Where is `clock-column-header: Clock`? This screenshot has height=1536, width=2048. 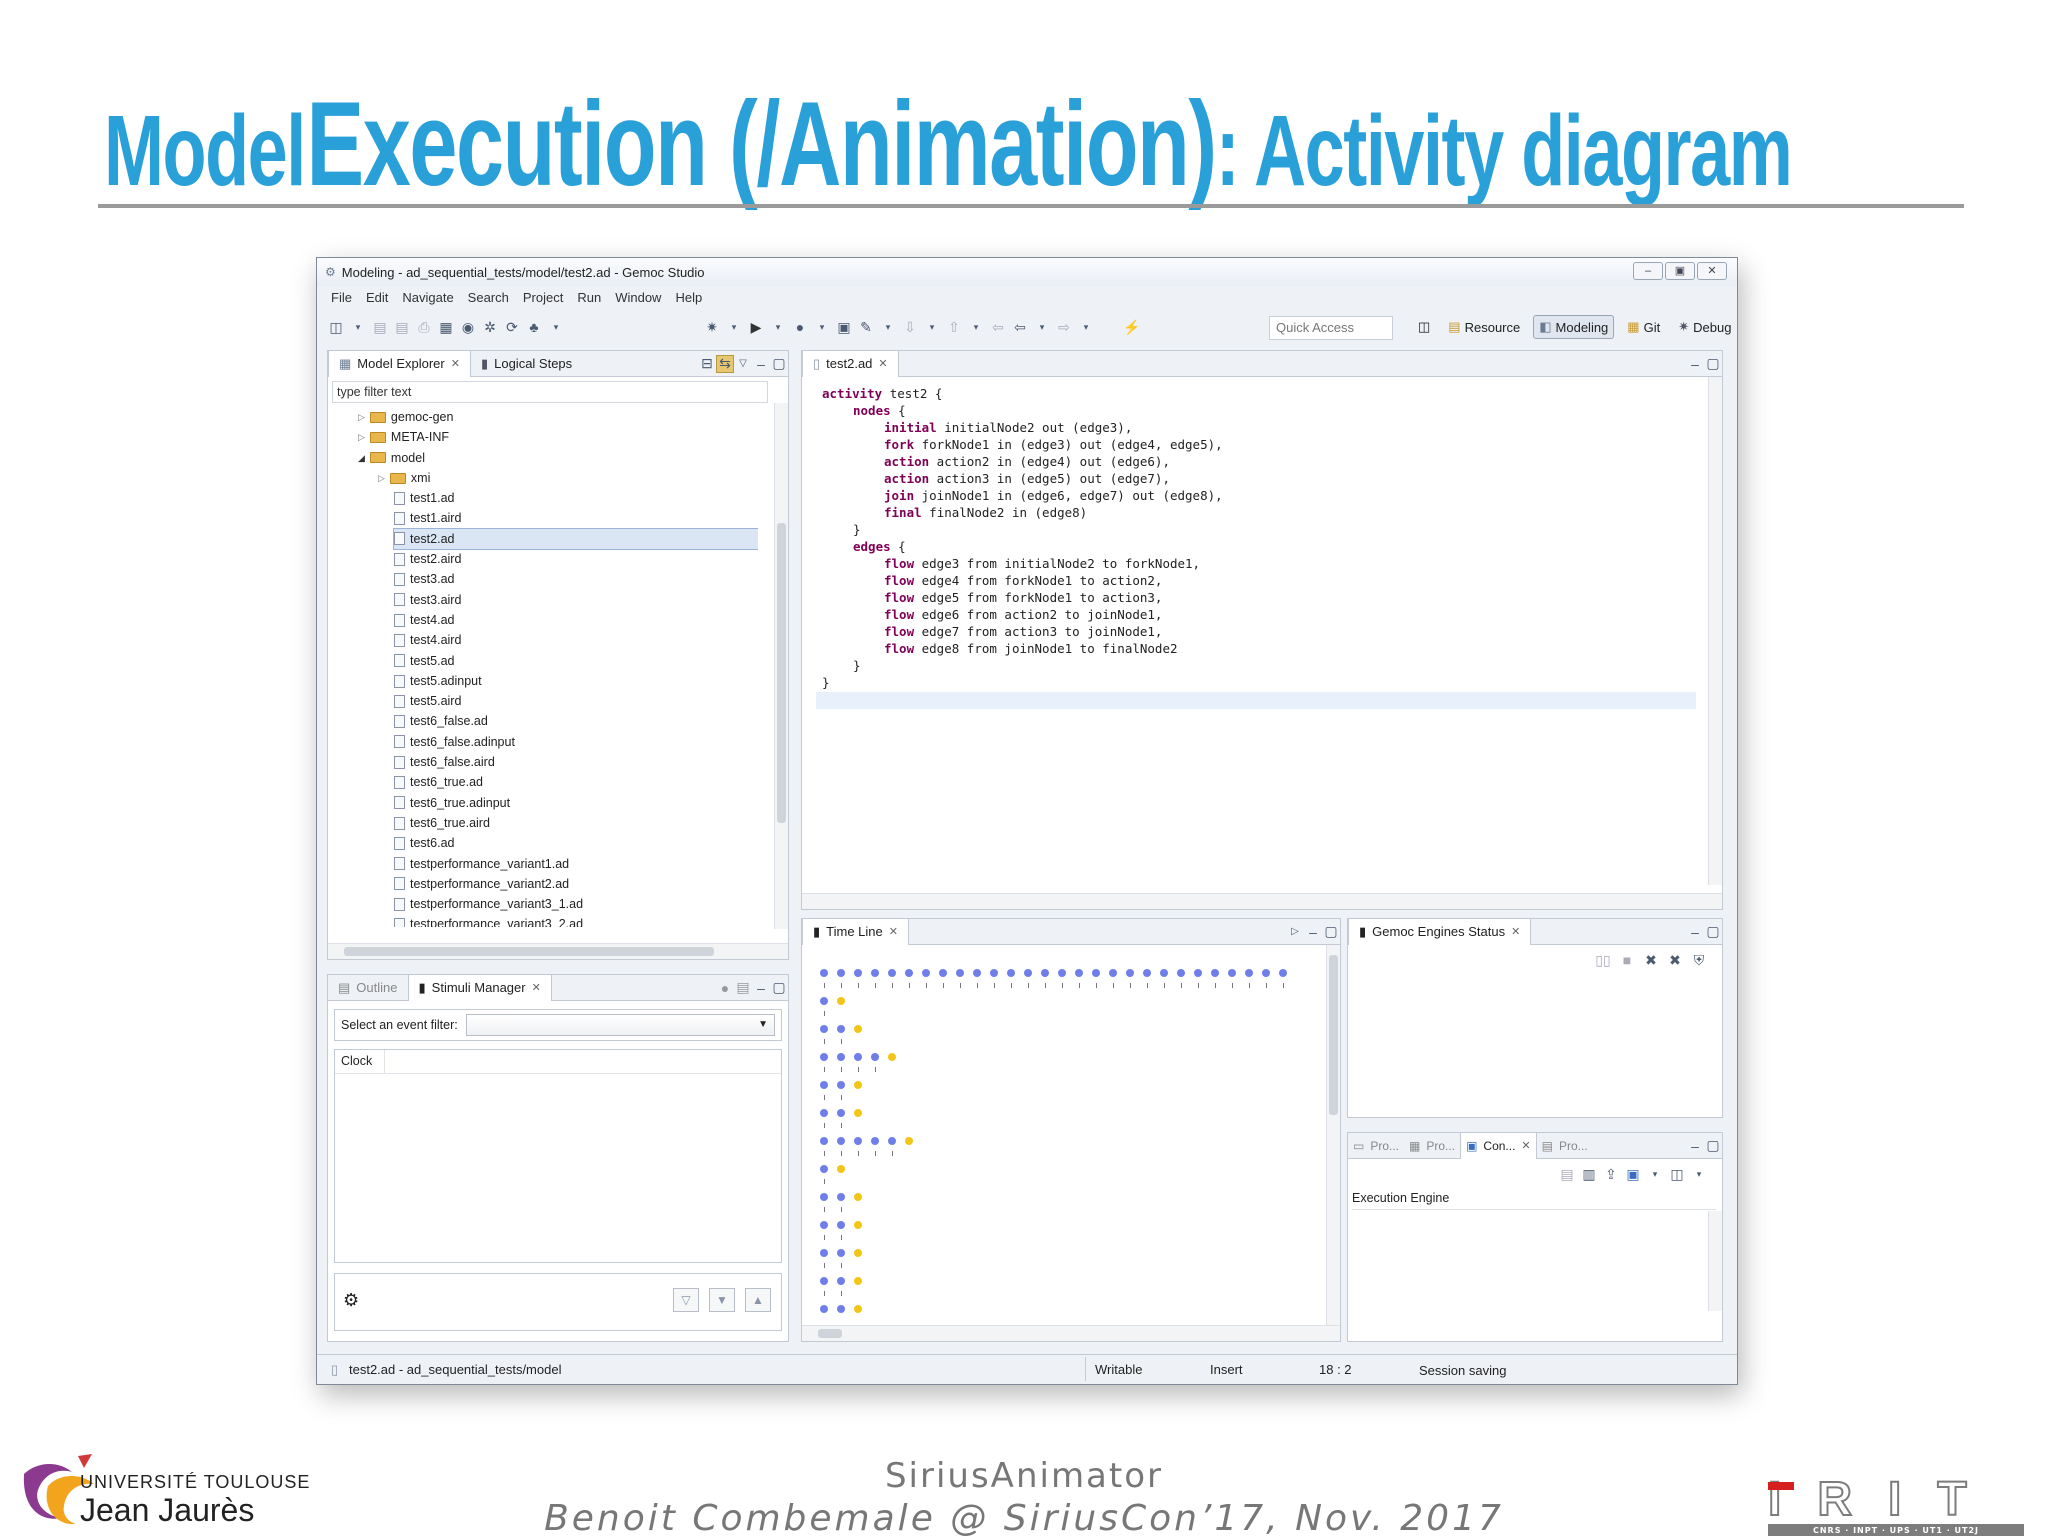
clock-column-header: Clock is located at coordinates (360, 1061).